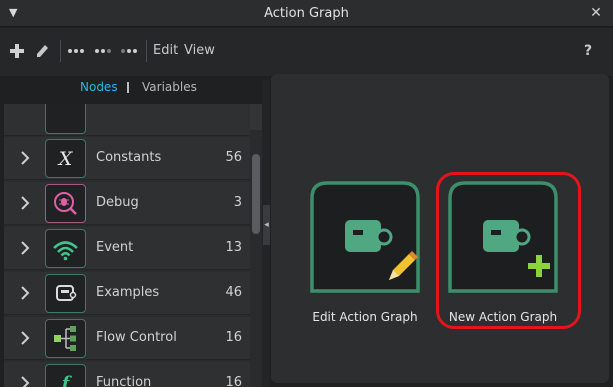  I want to click on bug-magnifier-icon, so click(65, 203).